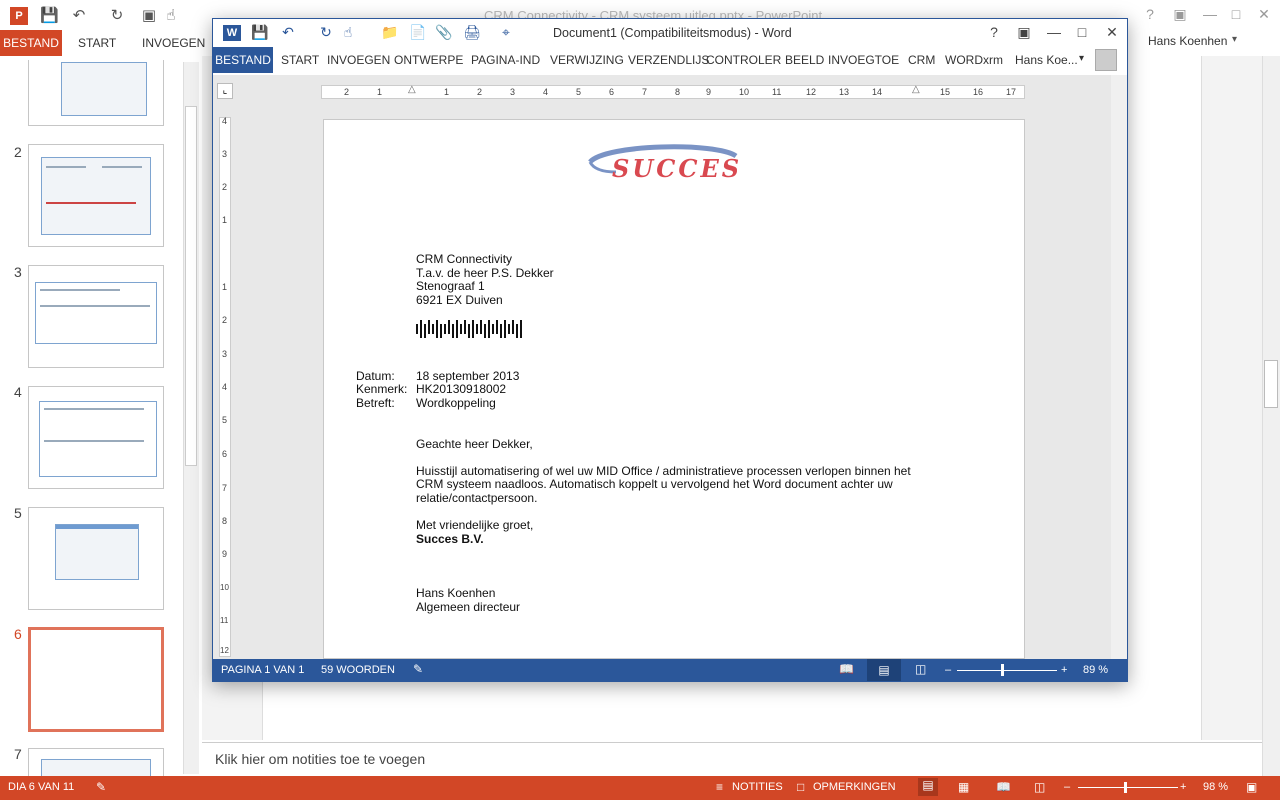 This screenshot has height=800, width=1280. What do you see at coordinates (358, 60) in the screenshot?
I see `word-tab-invoegen: INVOEGEN` at bounding box center [358, 60].